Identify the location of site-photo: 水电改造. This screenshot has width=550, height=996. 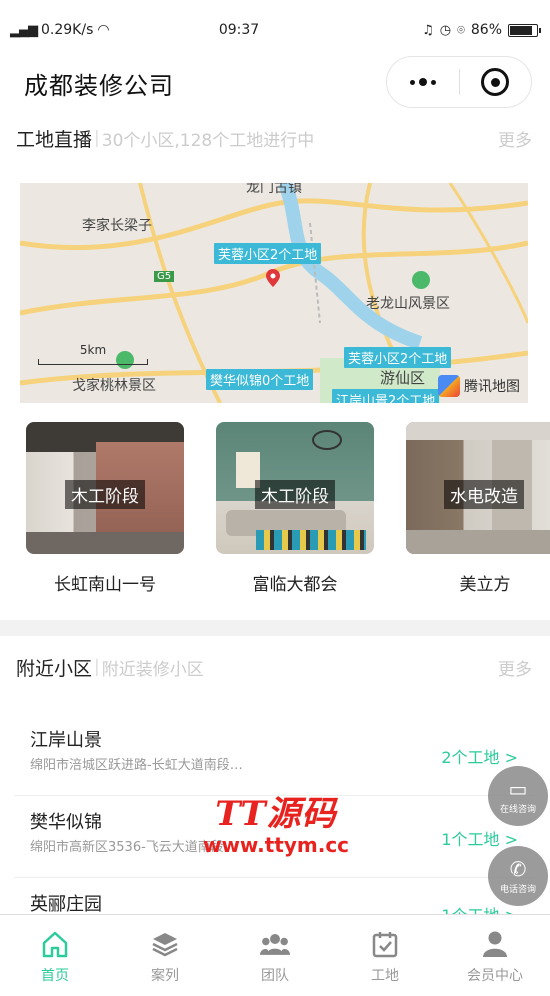
(478, 488).